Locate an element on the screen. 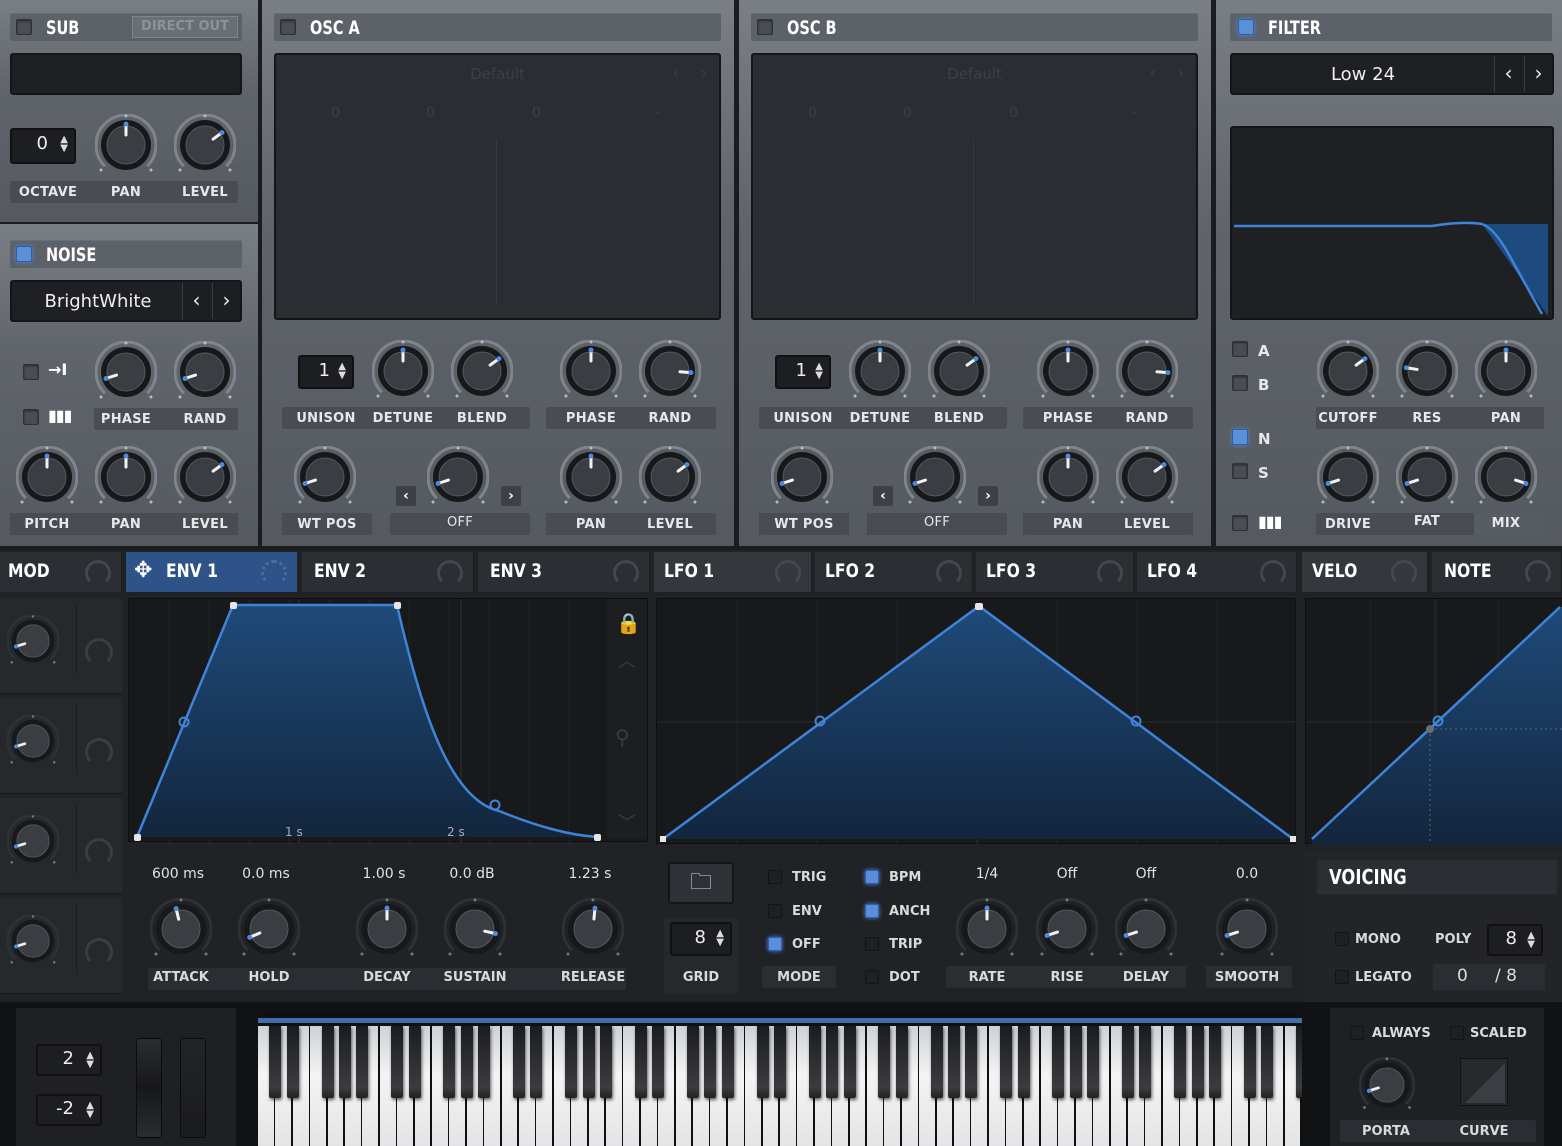 This screenshot has height=1146, width=1562. osc-a-phase-knob is located at coordinates (591, 371).